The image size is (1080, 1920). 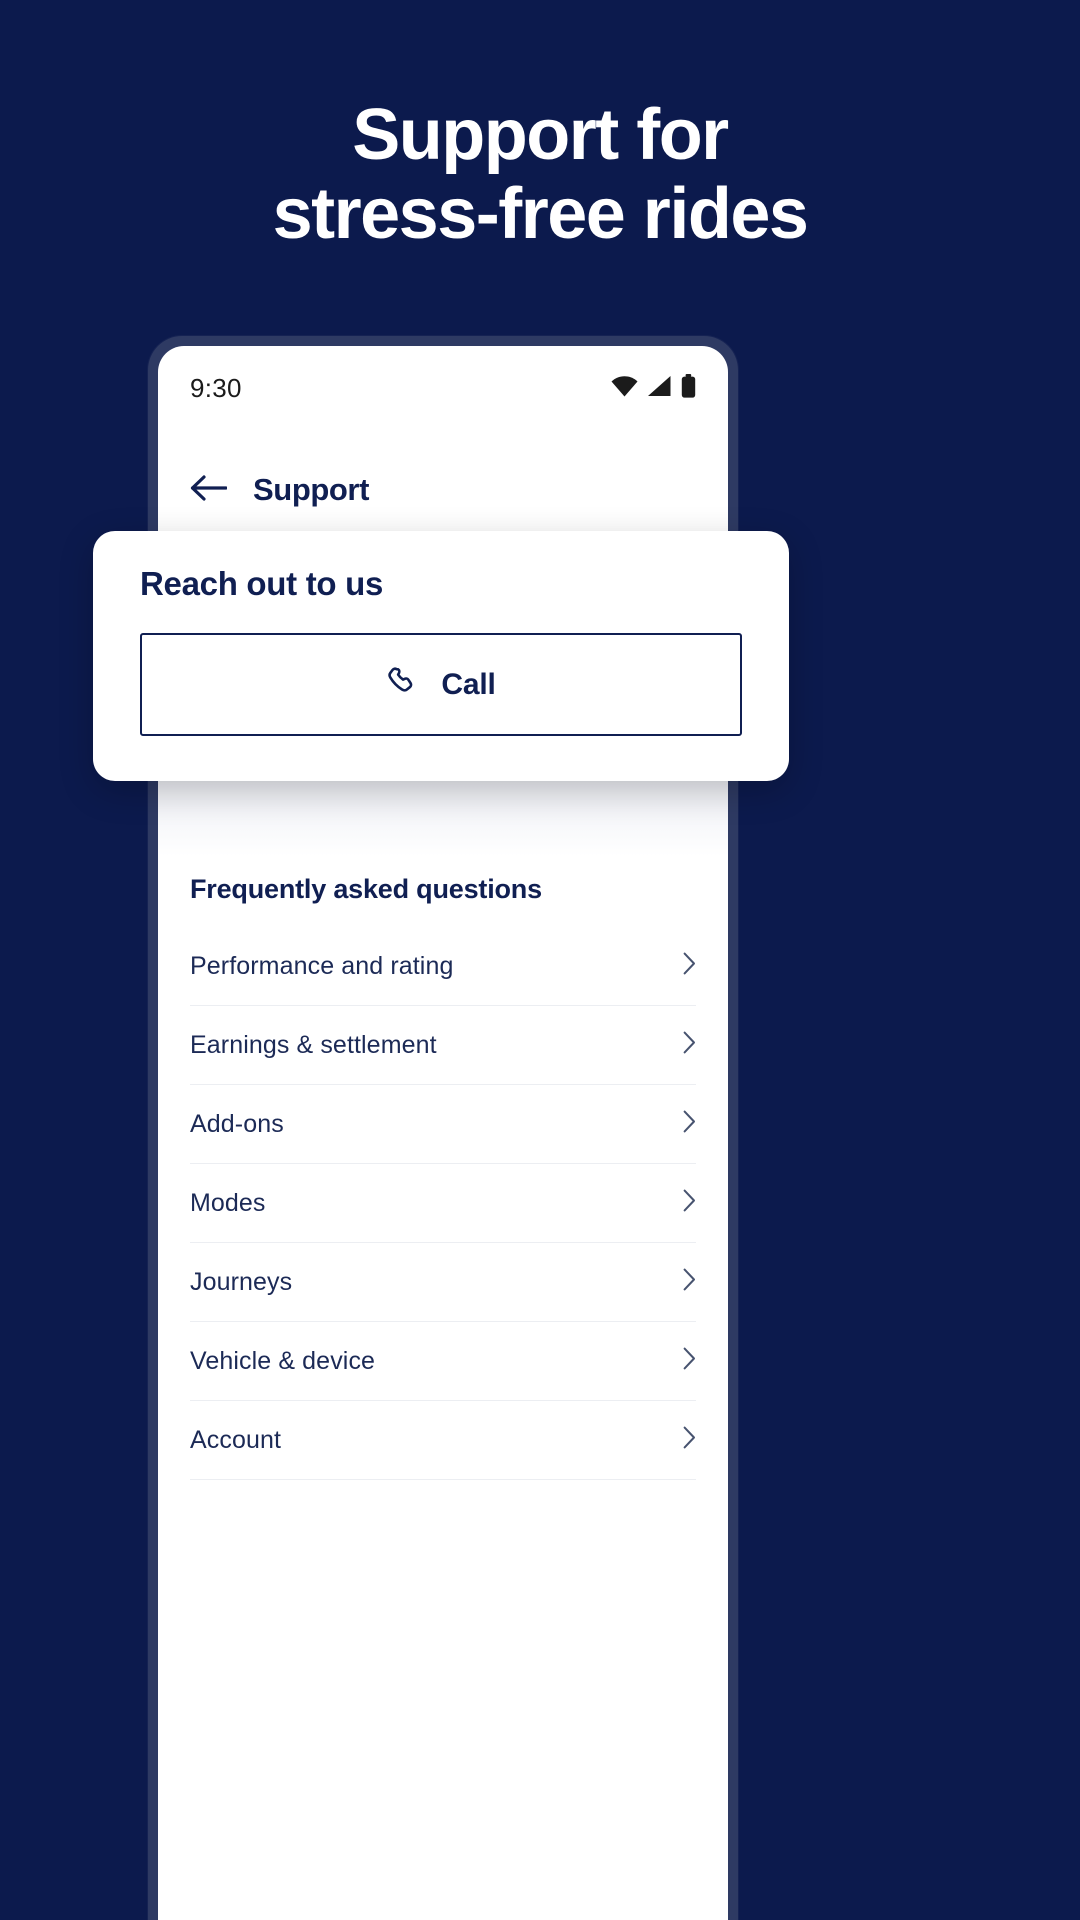 I want to click on faq-item-earnings-and-settlement: Earnings & settlement, so click(x=443, y=1045).